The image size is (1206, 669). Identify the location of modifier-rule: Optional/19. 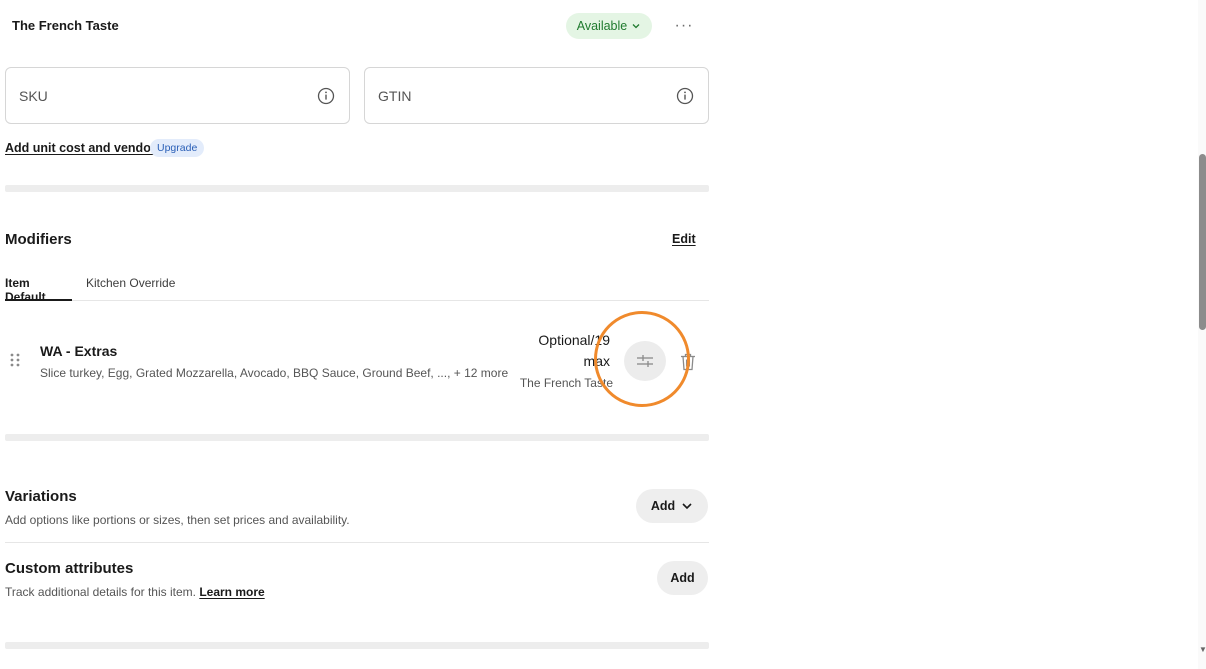
(574, 340).